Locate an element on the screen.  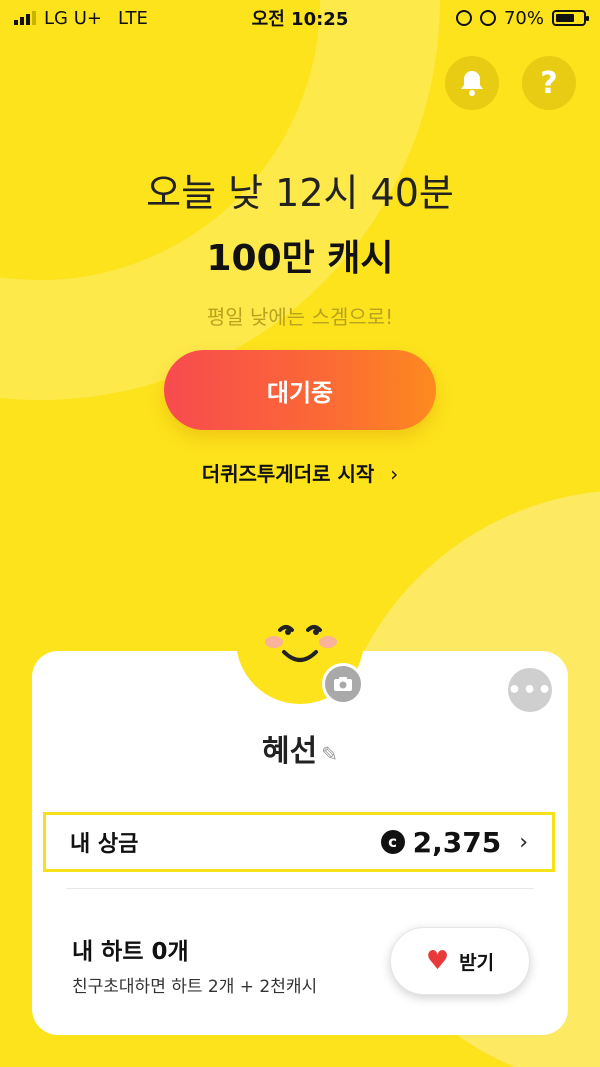
battery-percent: 70% is located at coordinates (523, 18).